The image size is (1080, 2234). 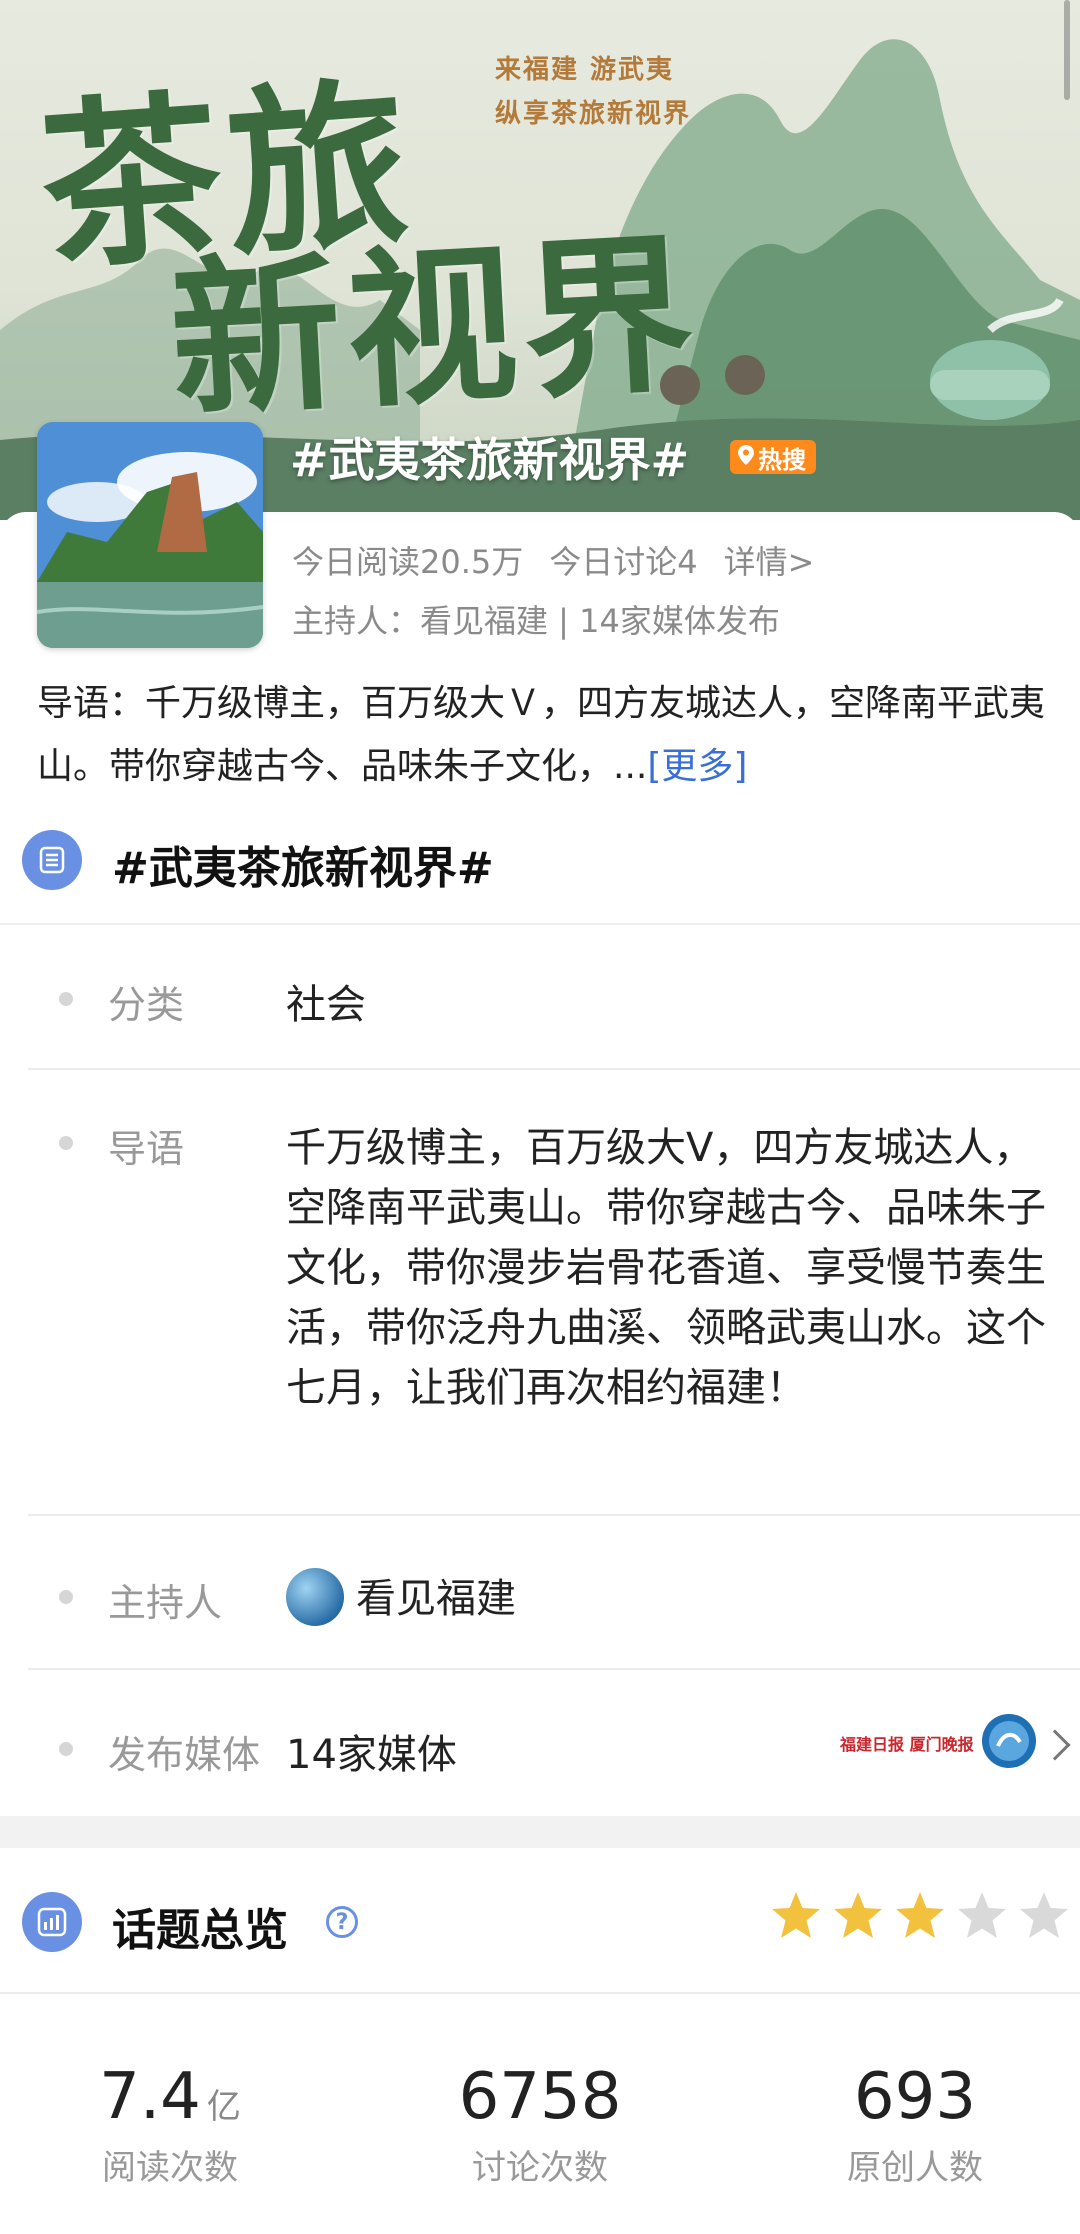 I want to click on banner-title-line2: 新视界, so click(x=434, y=328).